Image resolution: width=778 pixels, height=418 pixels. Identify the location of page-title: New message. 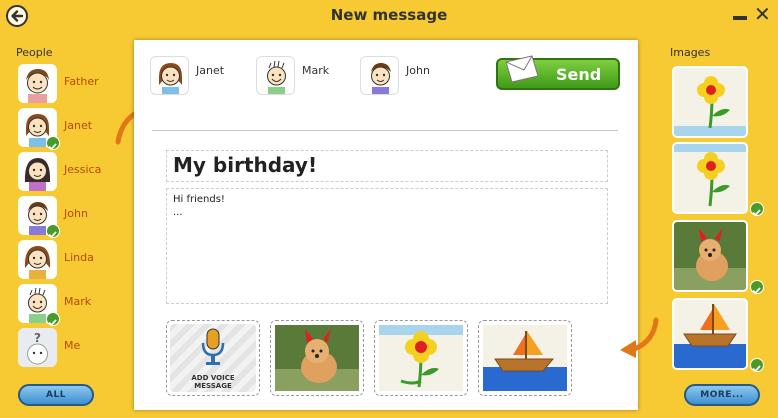
(389, 15).